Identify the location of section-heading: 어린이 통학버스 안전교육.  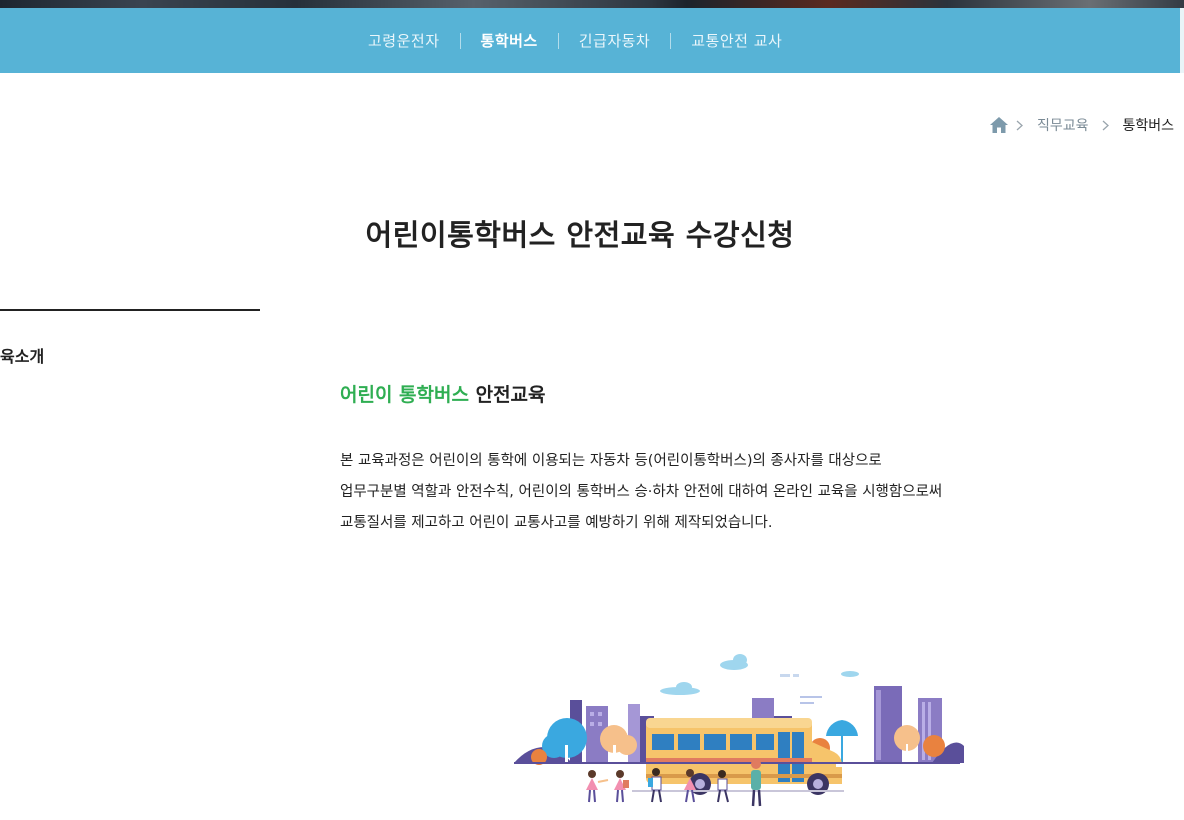
(443, 393).